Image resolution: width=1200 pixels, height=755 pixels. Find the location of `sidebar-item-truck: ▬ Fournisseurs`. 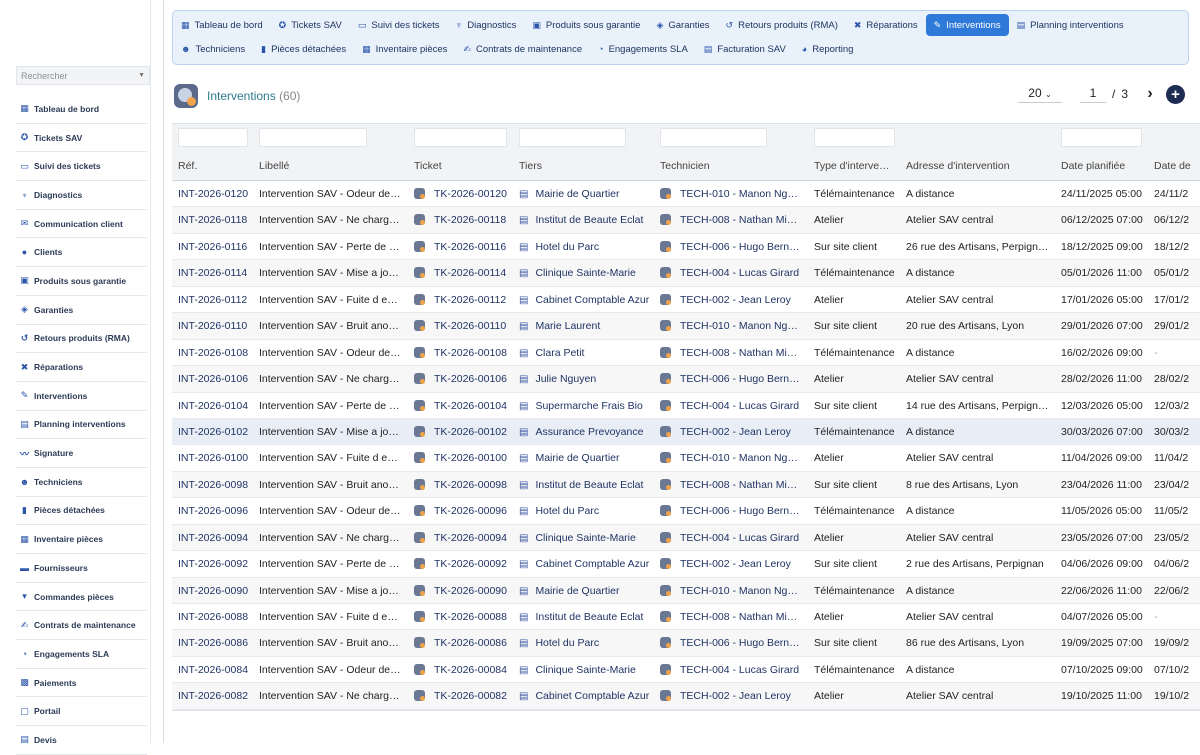

sidebar-item-truck: ▬ Fournisseurs is located at coordinates (81, 568).